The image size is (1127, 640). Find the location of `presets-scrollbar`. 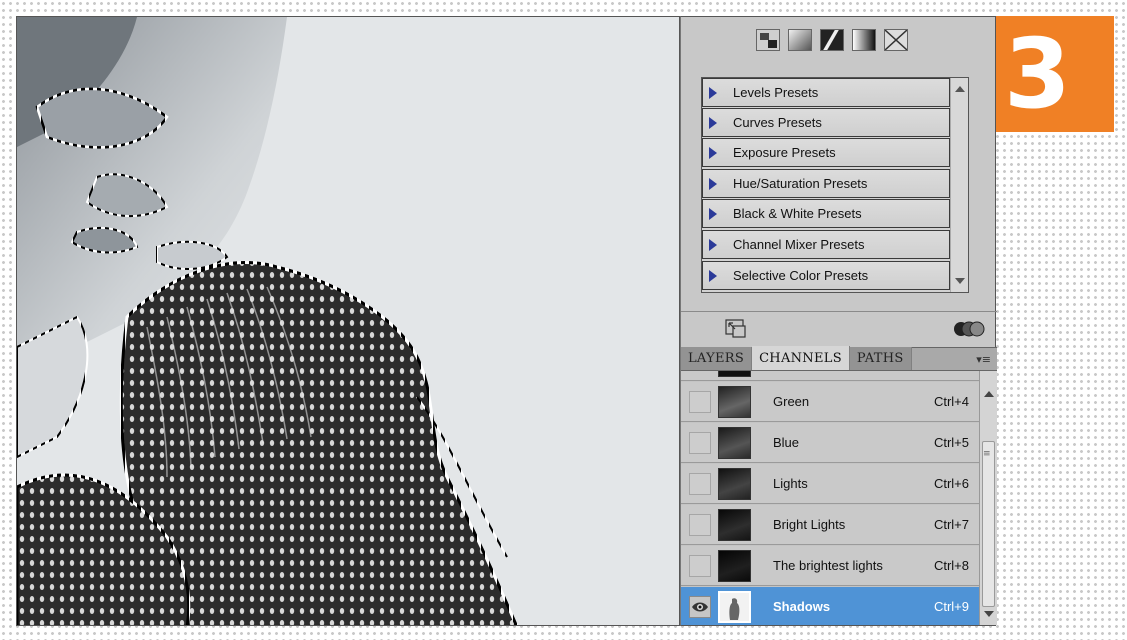

presets-scrollbar is located at coordinates (959, 185).